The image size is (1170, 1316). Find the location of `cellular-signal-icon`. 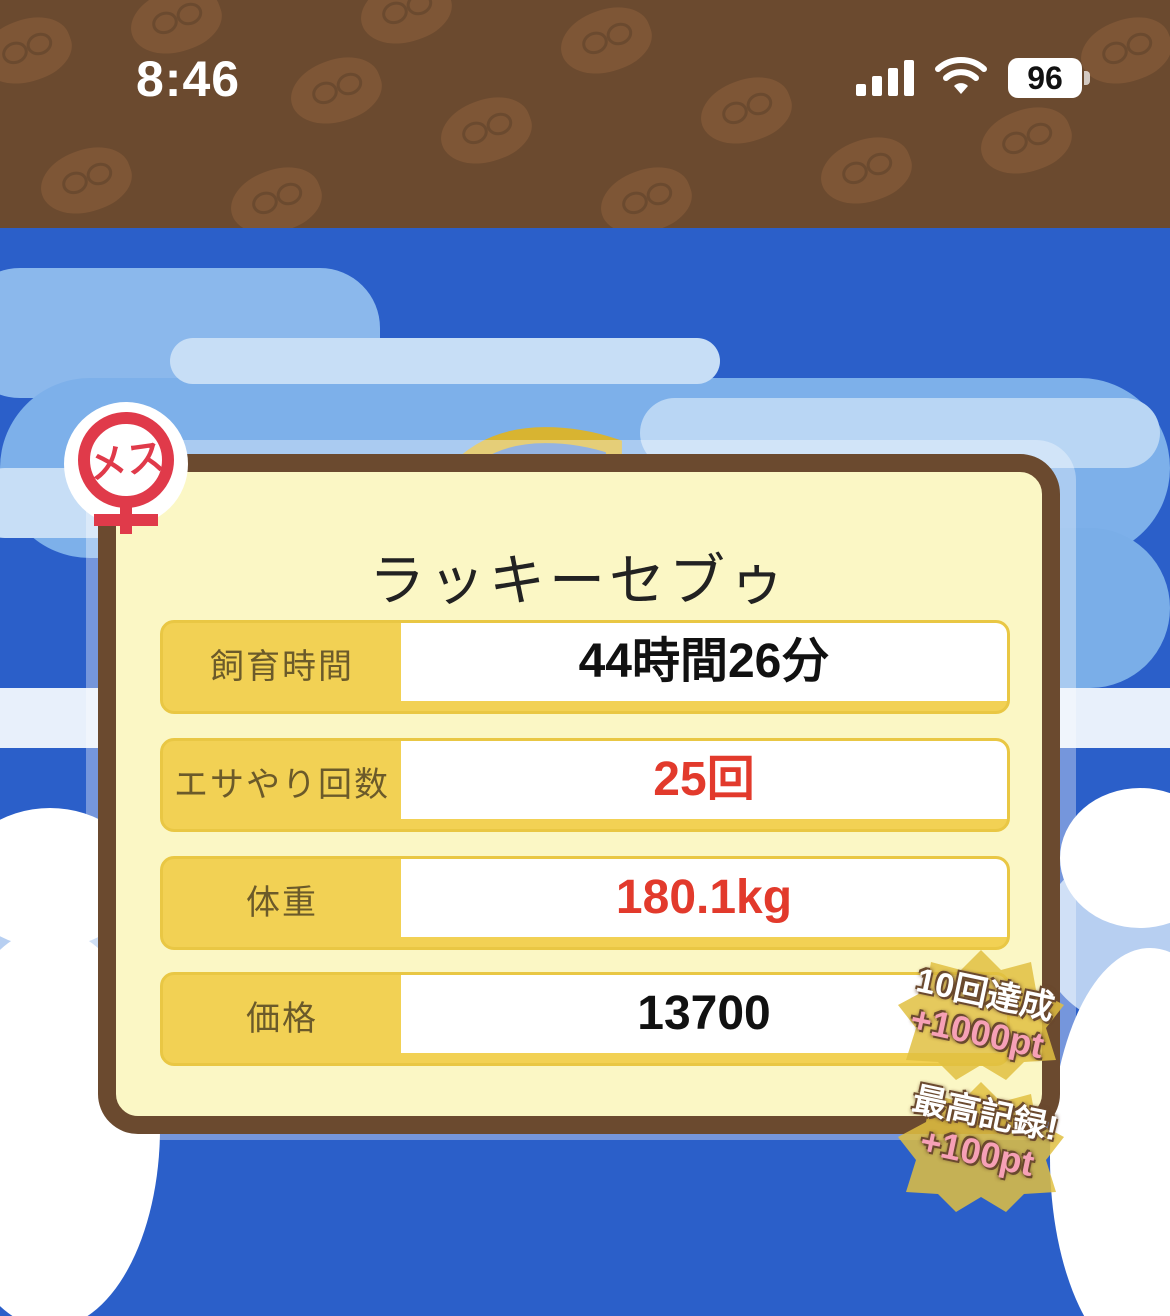

cellular-signal-icon is located at coordinates (885, 78).